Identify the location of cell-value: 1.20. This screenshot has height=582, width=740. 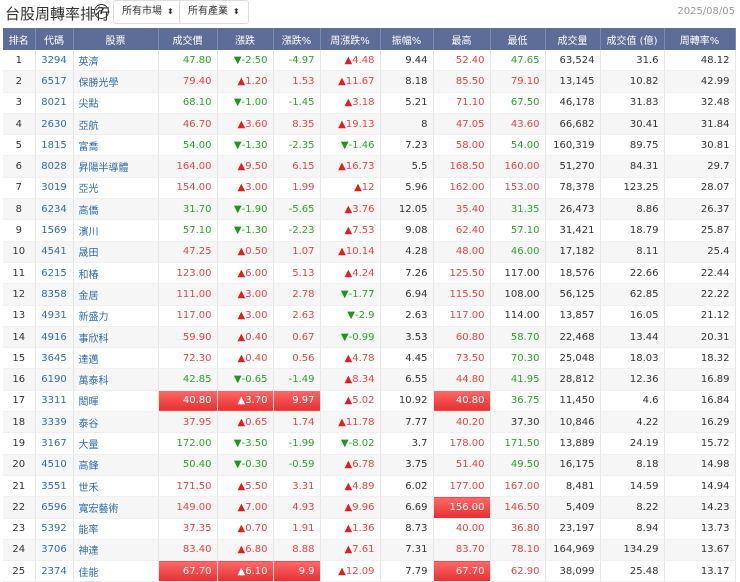
(256, 81).